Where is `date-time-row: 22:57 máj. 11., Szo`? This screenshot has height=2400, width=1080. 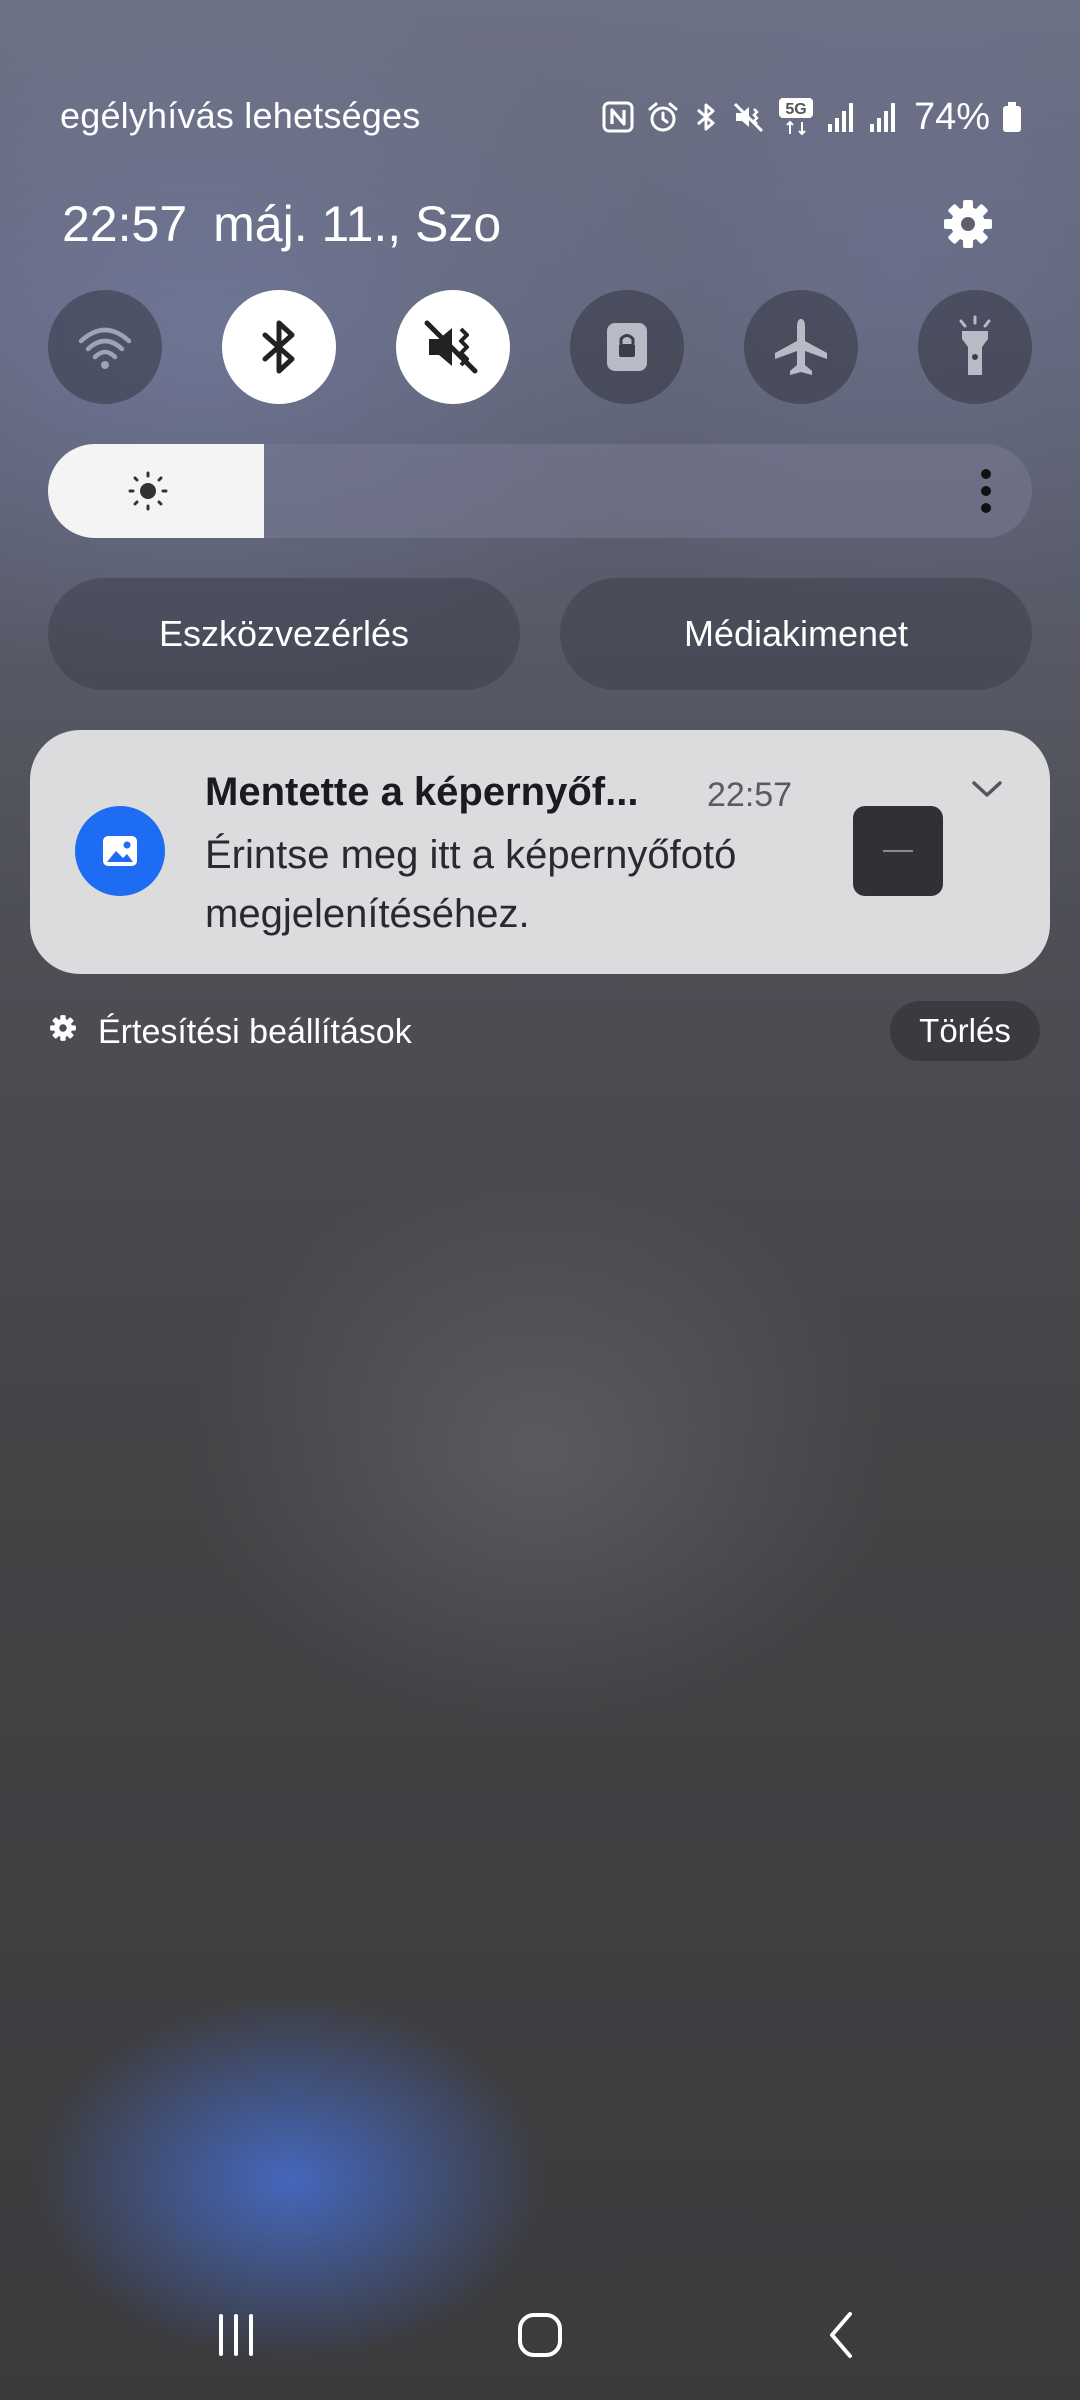 date-time-row: 22:57 máj. 11., Szo is located at coordinates (281, 224).